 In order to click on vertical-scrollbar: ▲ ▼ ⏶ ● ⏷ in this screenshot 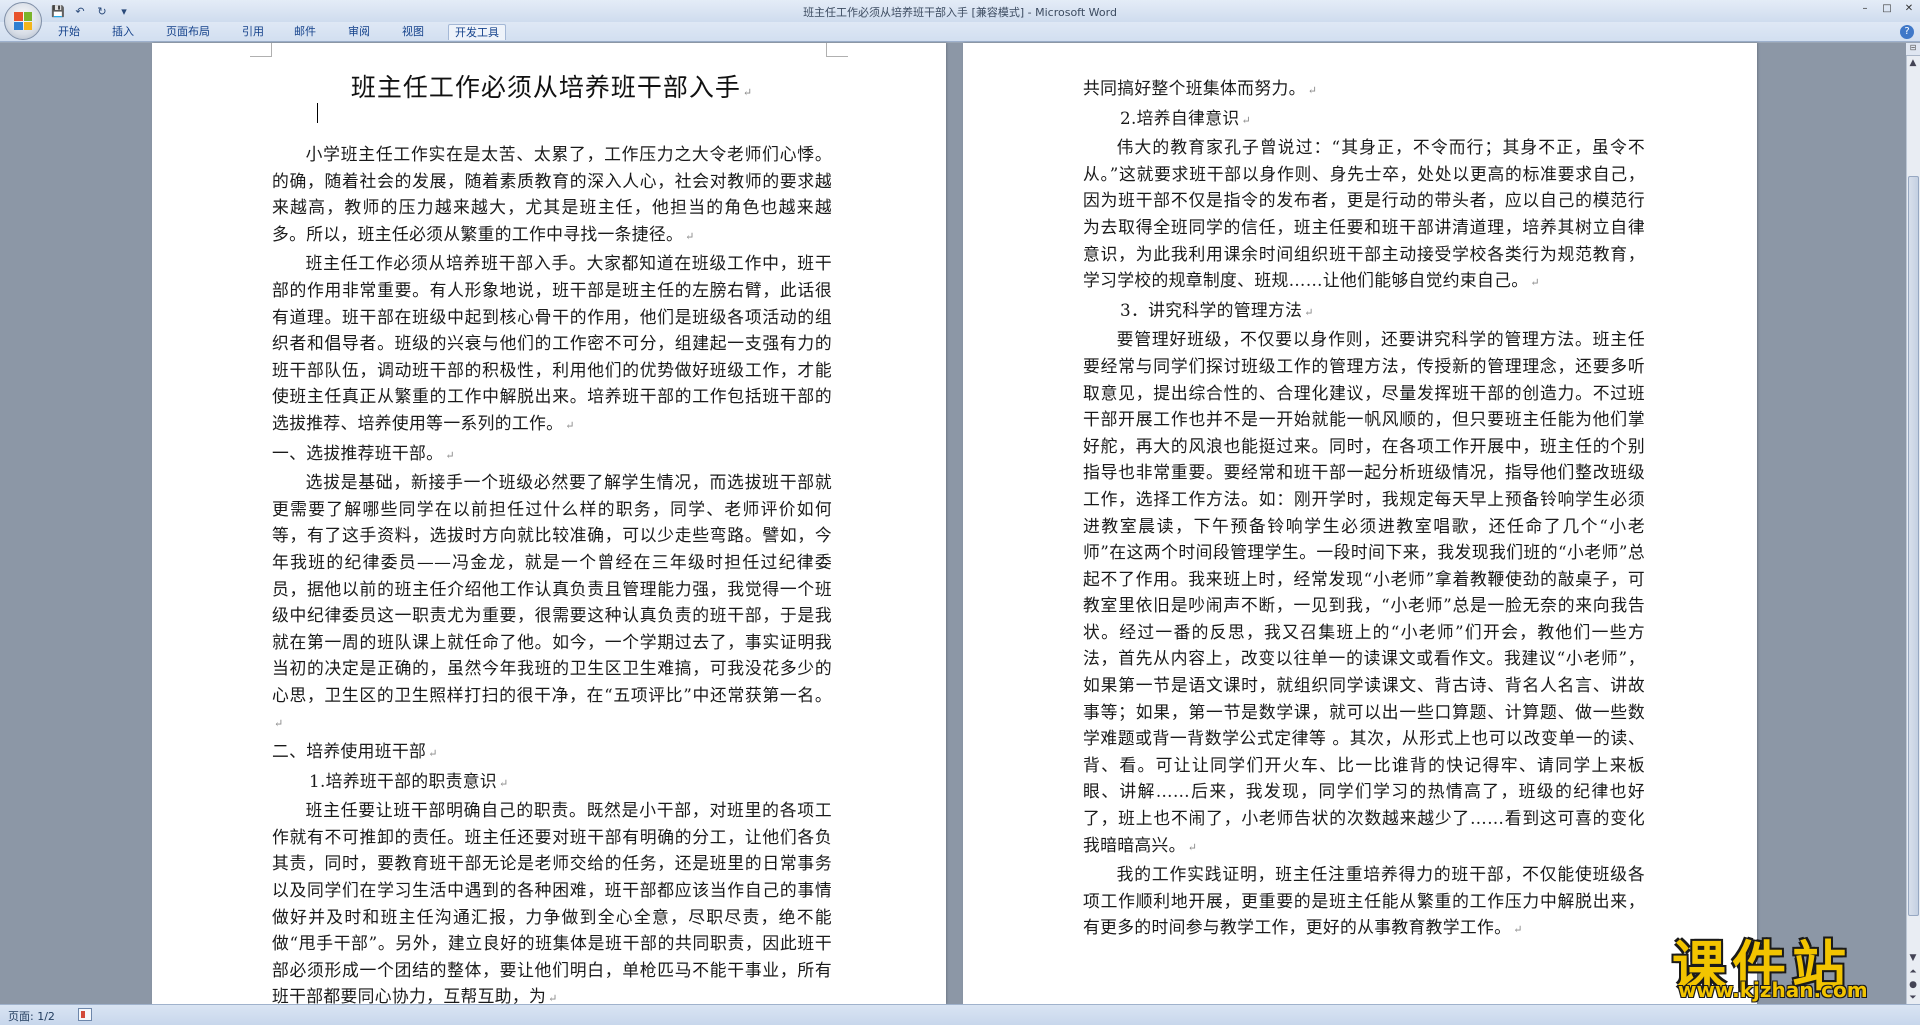, I will do `click(1913, 530)`.